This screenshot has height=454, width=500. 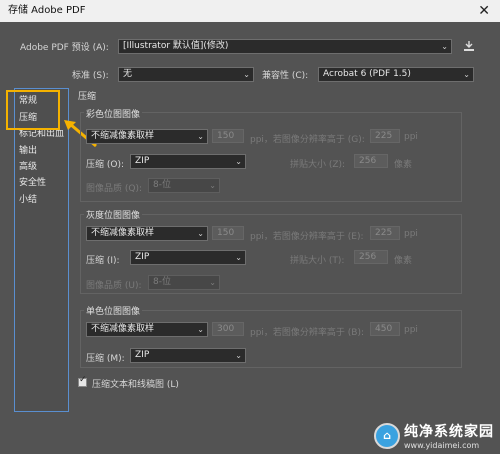 I want to click on preset-select: [Illustrator 默认值](修改) ⌄, so click(x=285, y=46).